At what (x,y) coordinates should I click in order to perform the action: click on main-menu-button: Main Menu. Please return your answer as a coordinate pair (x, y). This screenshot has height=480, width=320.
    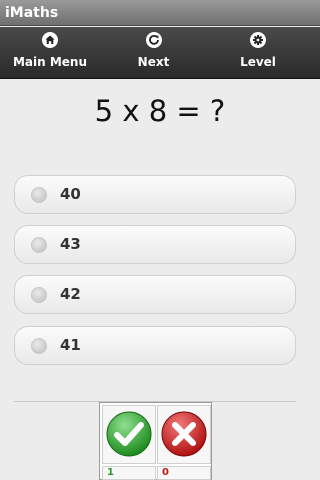
    Looking at the image, I should click on (50, 52).